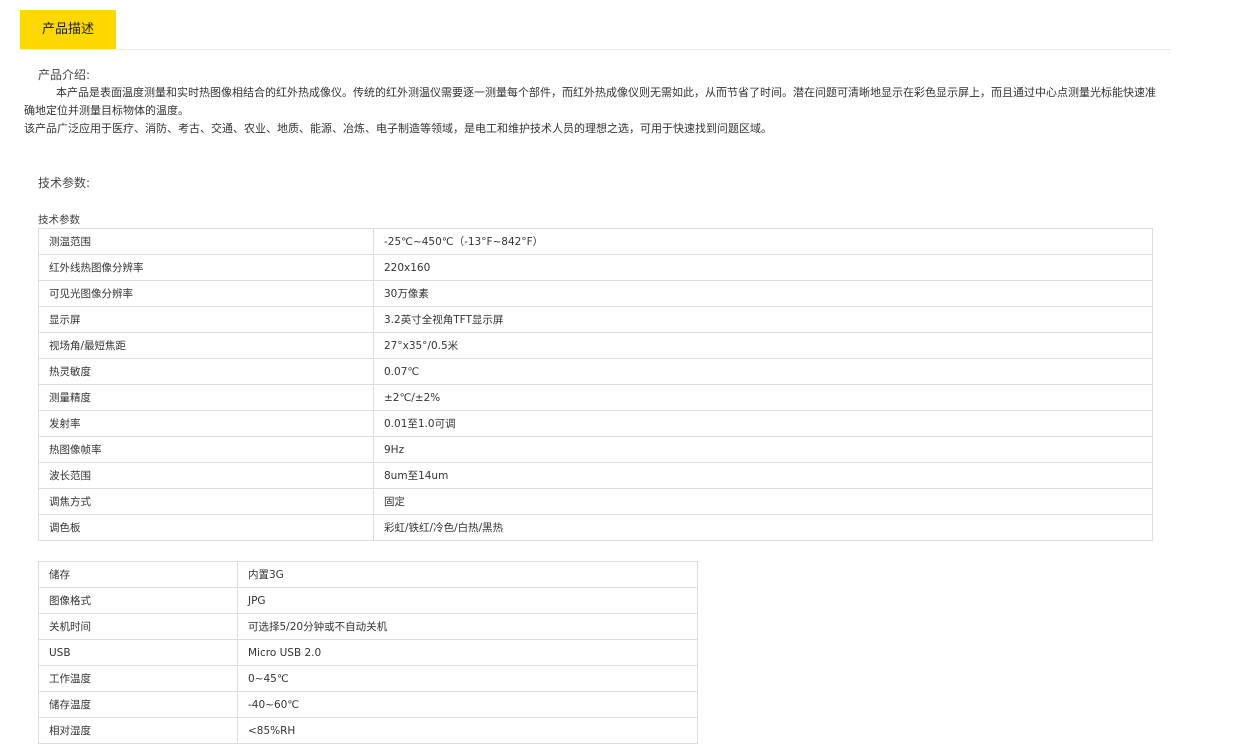  What do you see at coordinates (763, 423) in the screenshot?
I see `spec-value-cell: 0.01至1.0可调` at bounding box center [763, 423].